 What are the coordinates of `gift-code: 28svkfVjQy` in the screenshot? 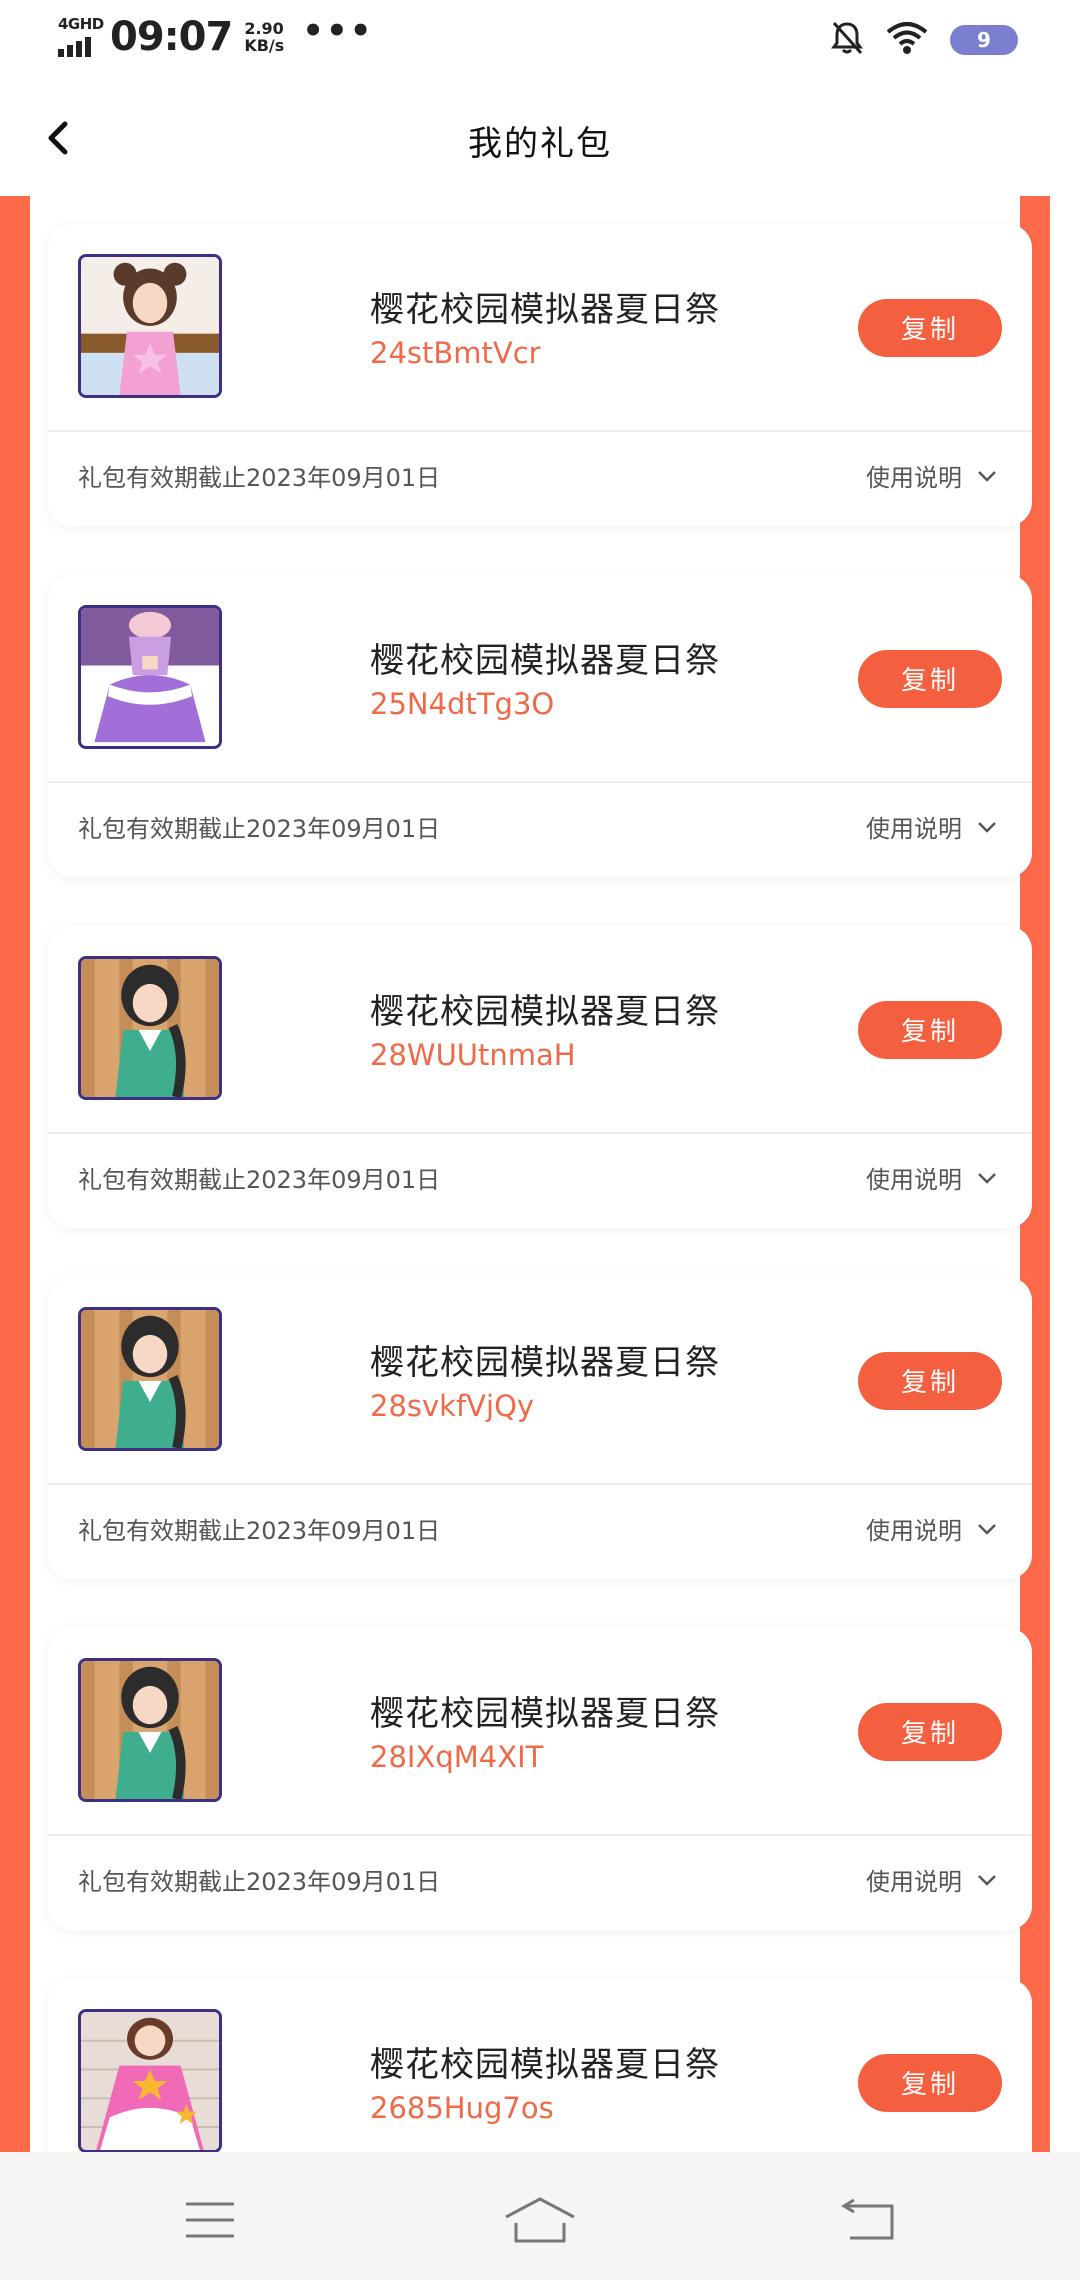 It's located at (452, 1406).